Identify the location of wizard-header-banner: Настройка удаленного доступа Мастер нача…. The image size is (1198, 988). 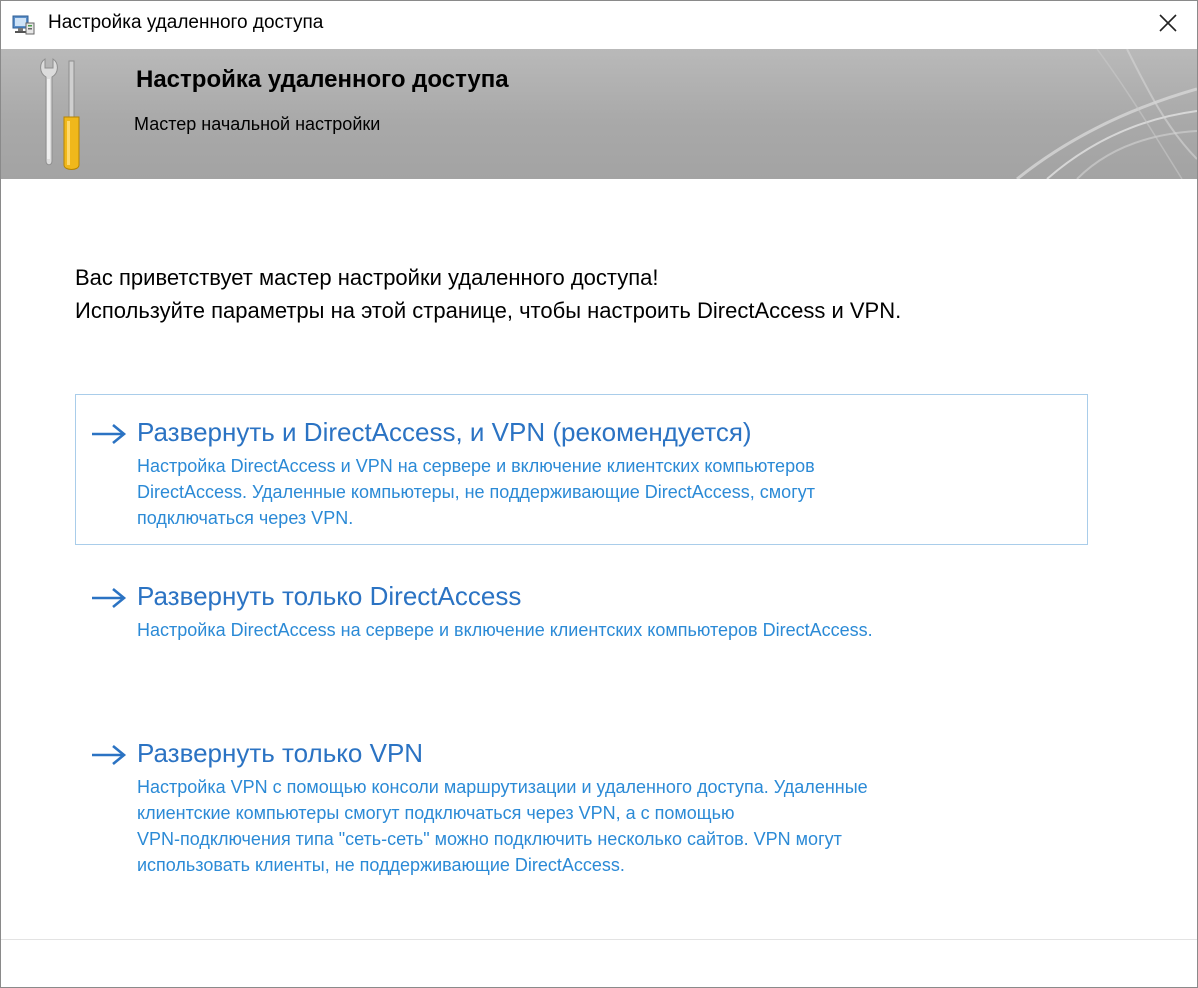
(599, 114).